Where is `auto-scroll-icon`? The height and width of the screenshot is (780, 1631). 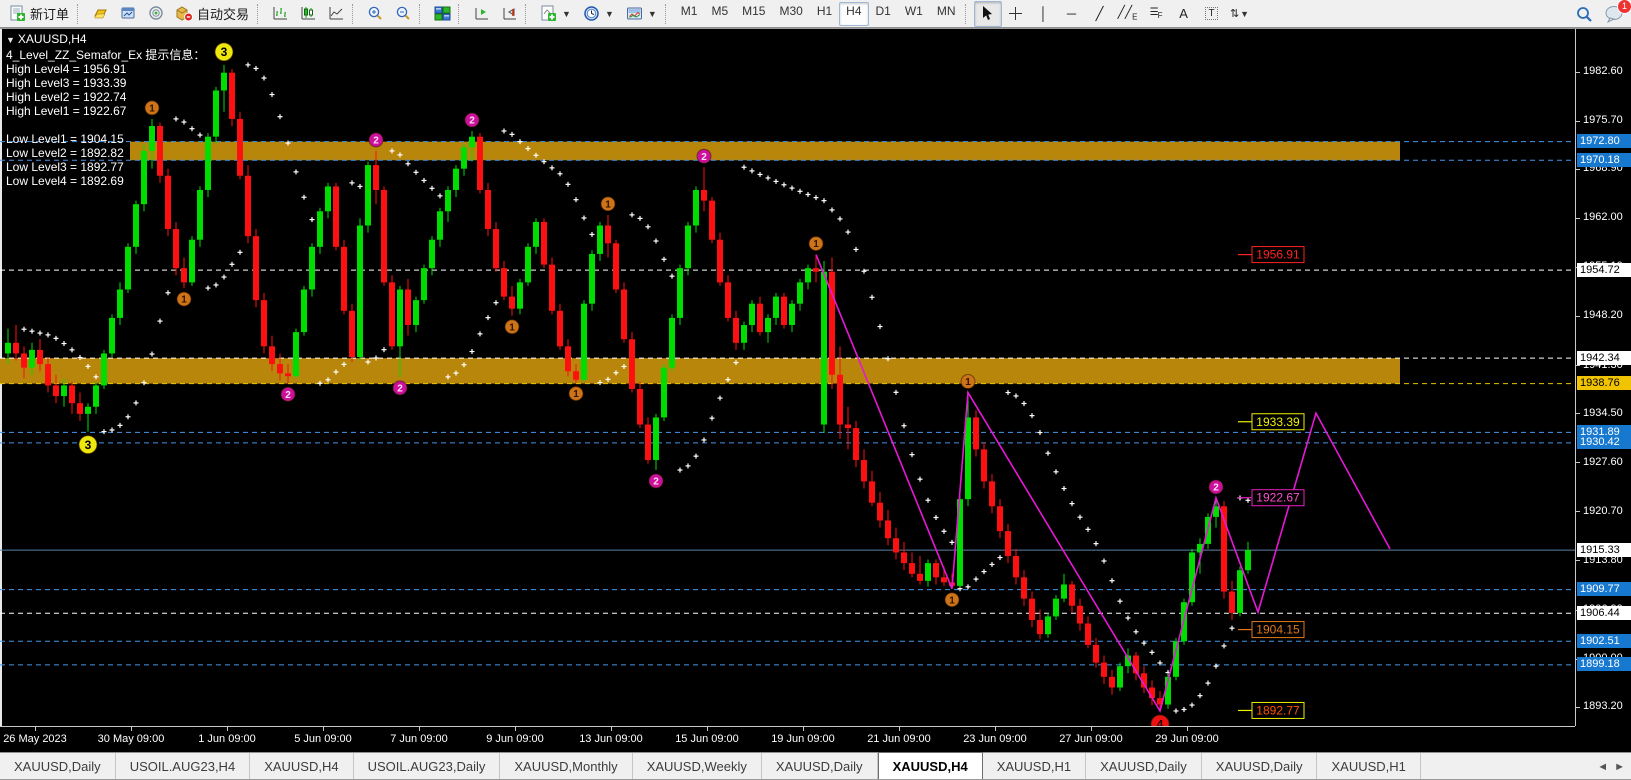
auto-scroll-icon is located at coordinates (481, 13).